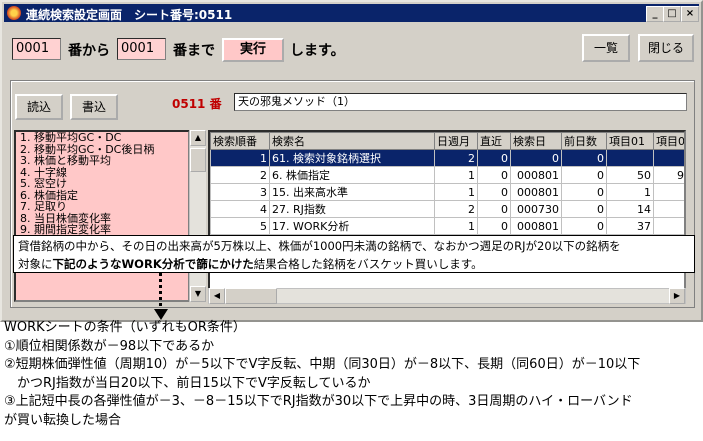 The width and height of the screenshot is (703, 441). Describe the element at coordinates (36, 49) in the screenshot. I see `range-from-input: 0001` at that location.